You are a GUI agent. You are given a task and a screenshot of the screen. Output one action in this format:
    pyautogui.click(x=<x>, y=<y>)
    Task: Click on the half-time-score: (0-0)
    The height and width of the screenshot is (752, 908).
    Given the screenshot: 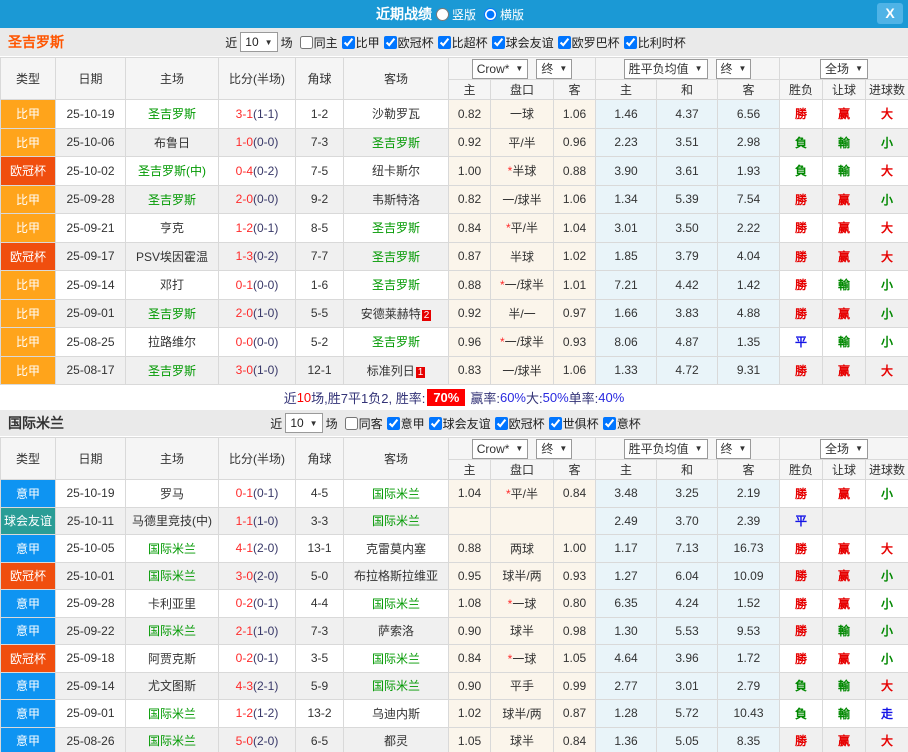 What is the action you would take?
    pyautogui.click(x=266, y=341)
    